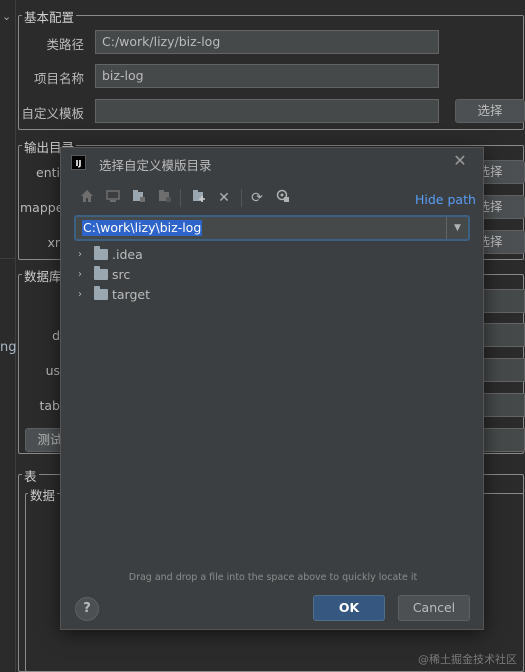 The image size is (525, 672). What do you see at coordinates (65, 44) in the screenshot?
I see `class-path-label: 类路径` at bounding box center [65, 44].